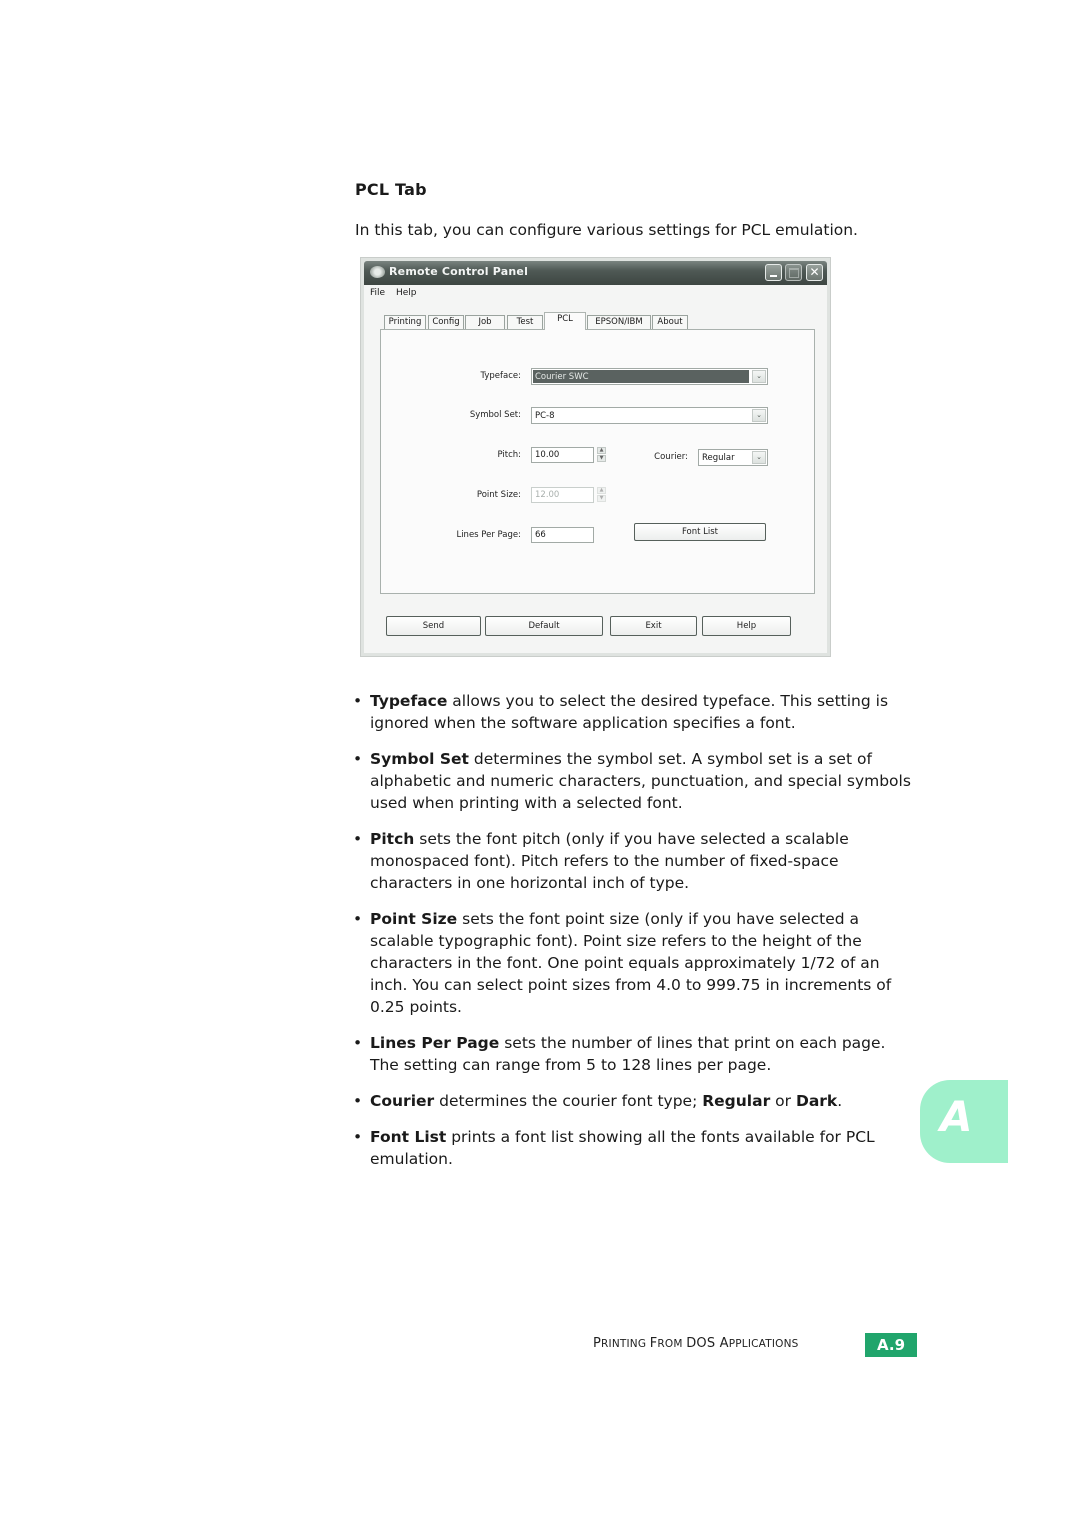 This screenshot has height=1528, width=1080. I want to click on courier-label: Courier:, so click(671, 457).